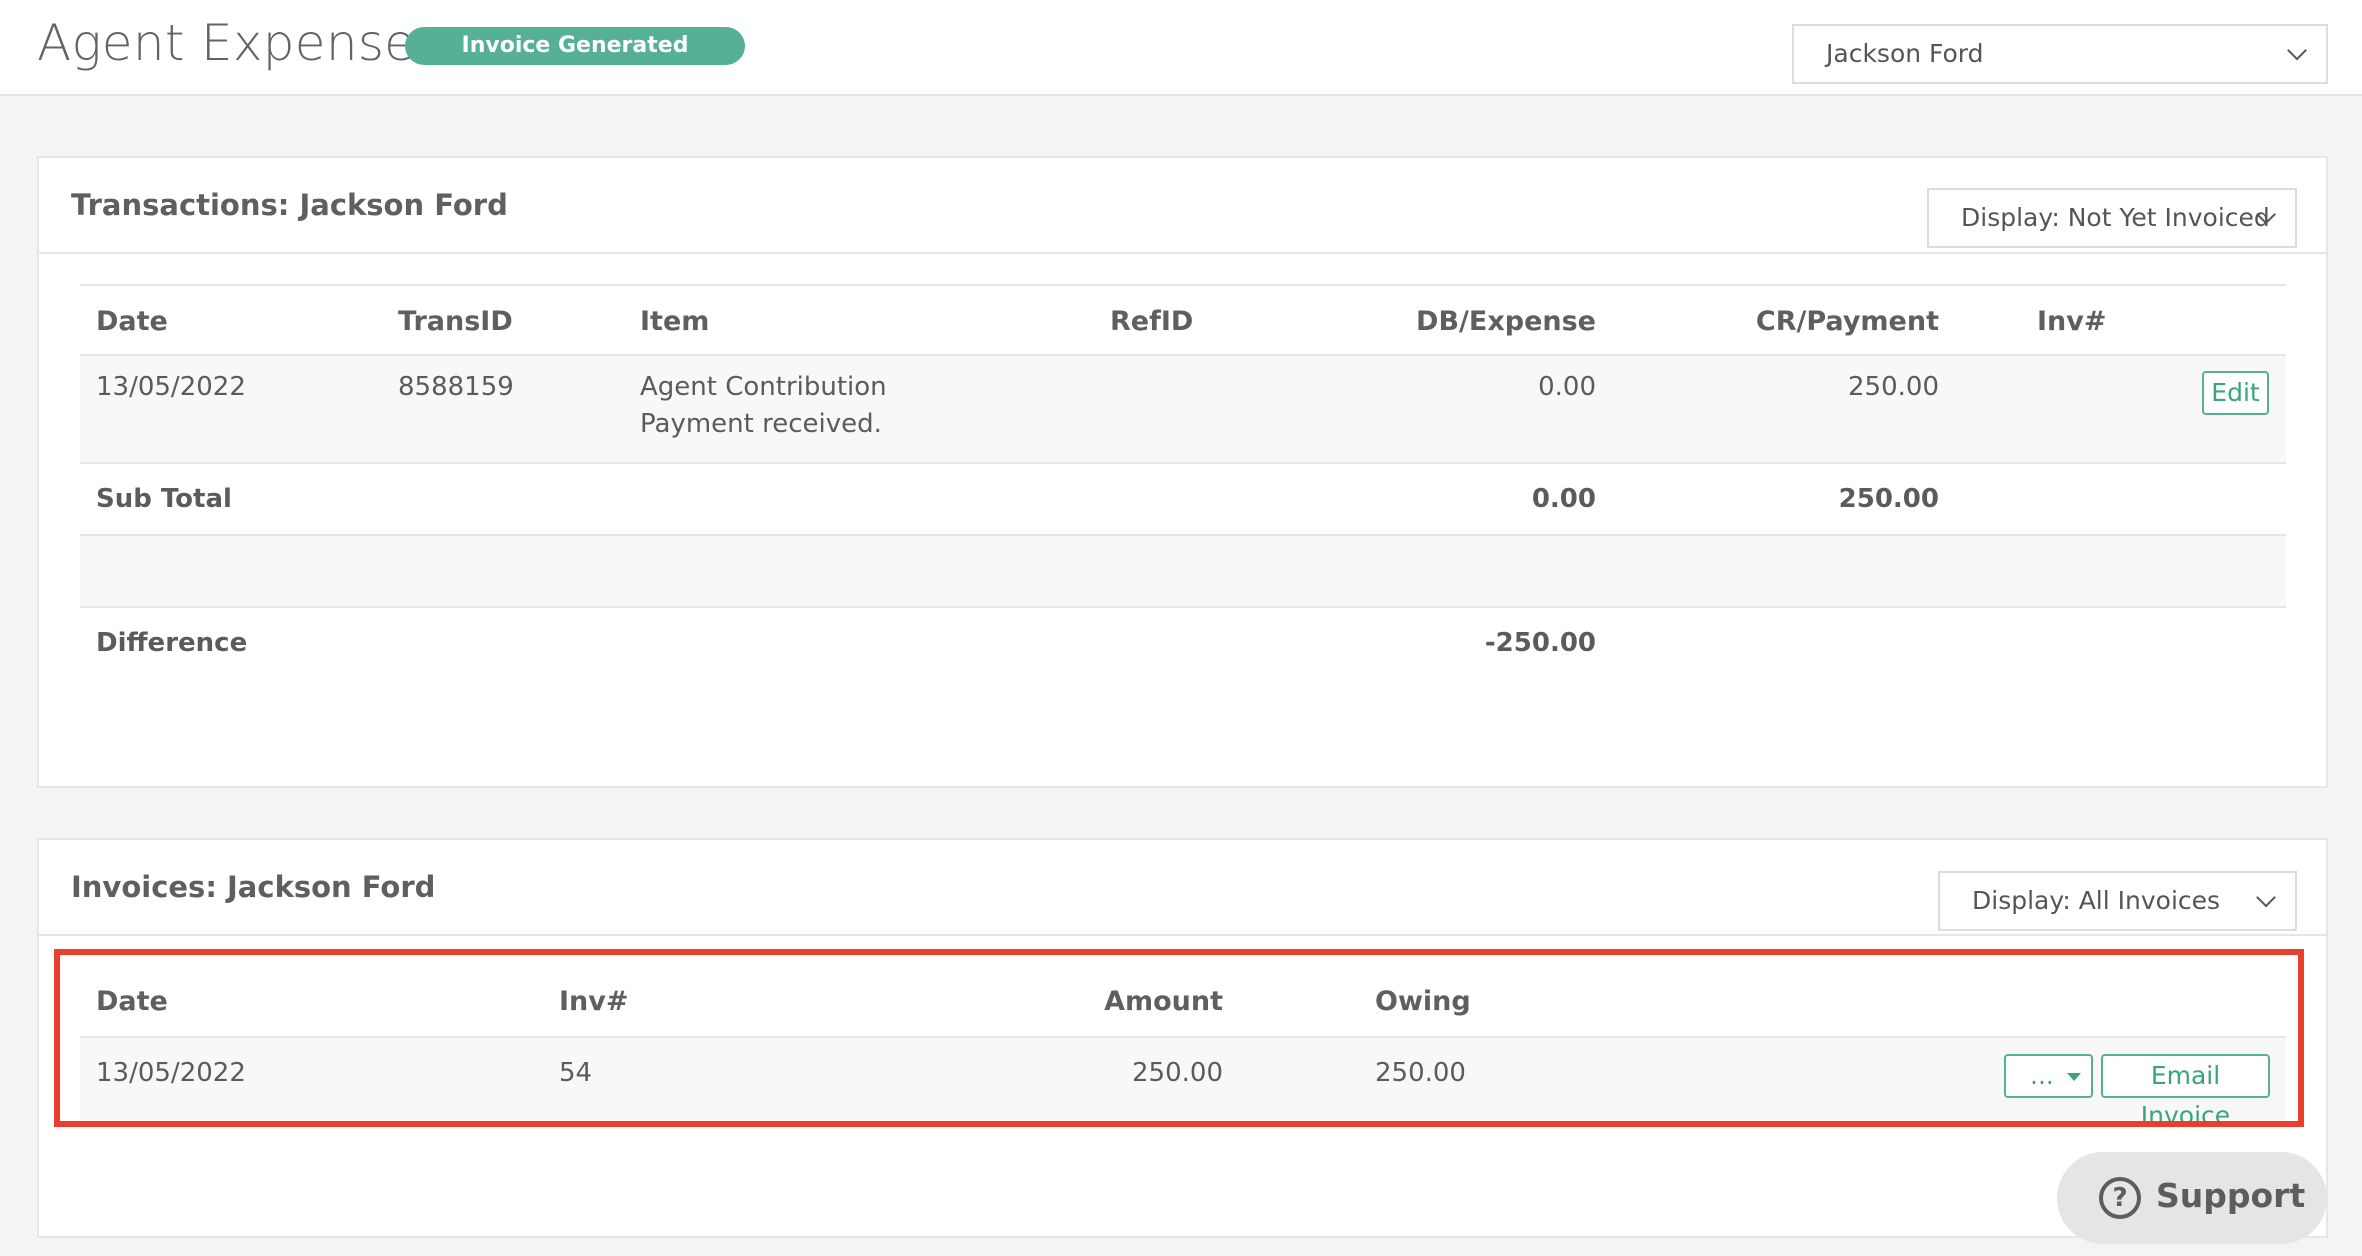 The height and width of the screenshot is (1256, 2362). I want to click on agent-select-value: Jackson Ford, so click(1905, 53).